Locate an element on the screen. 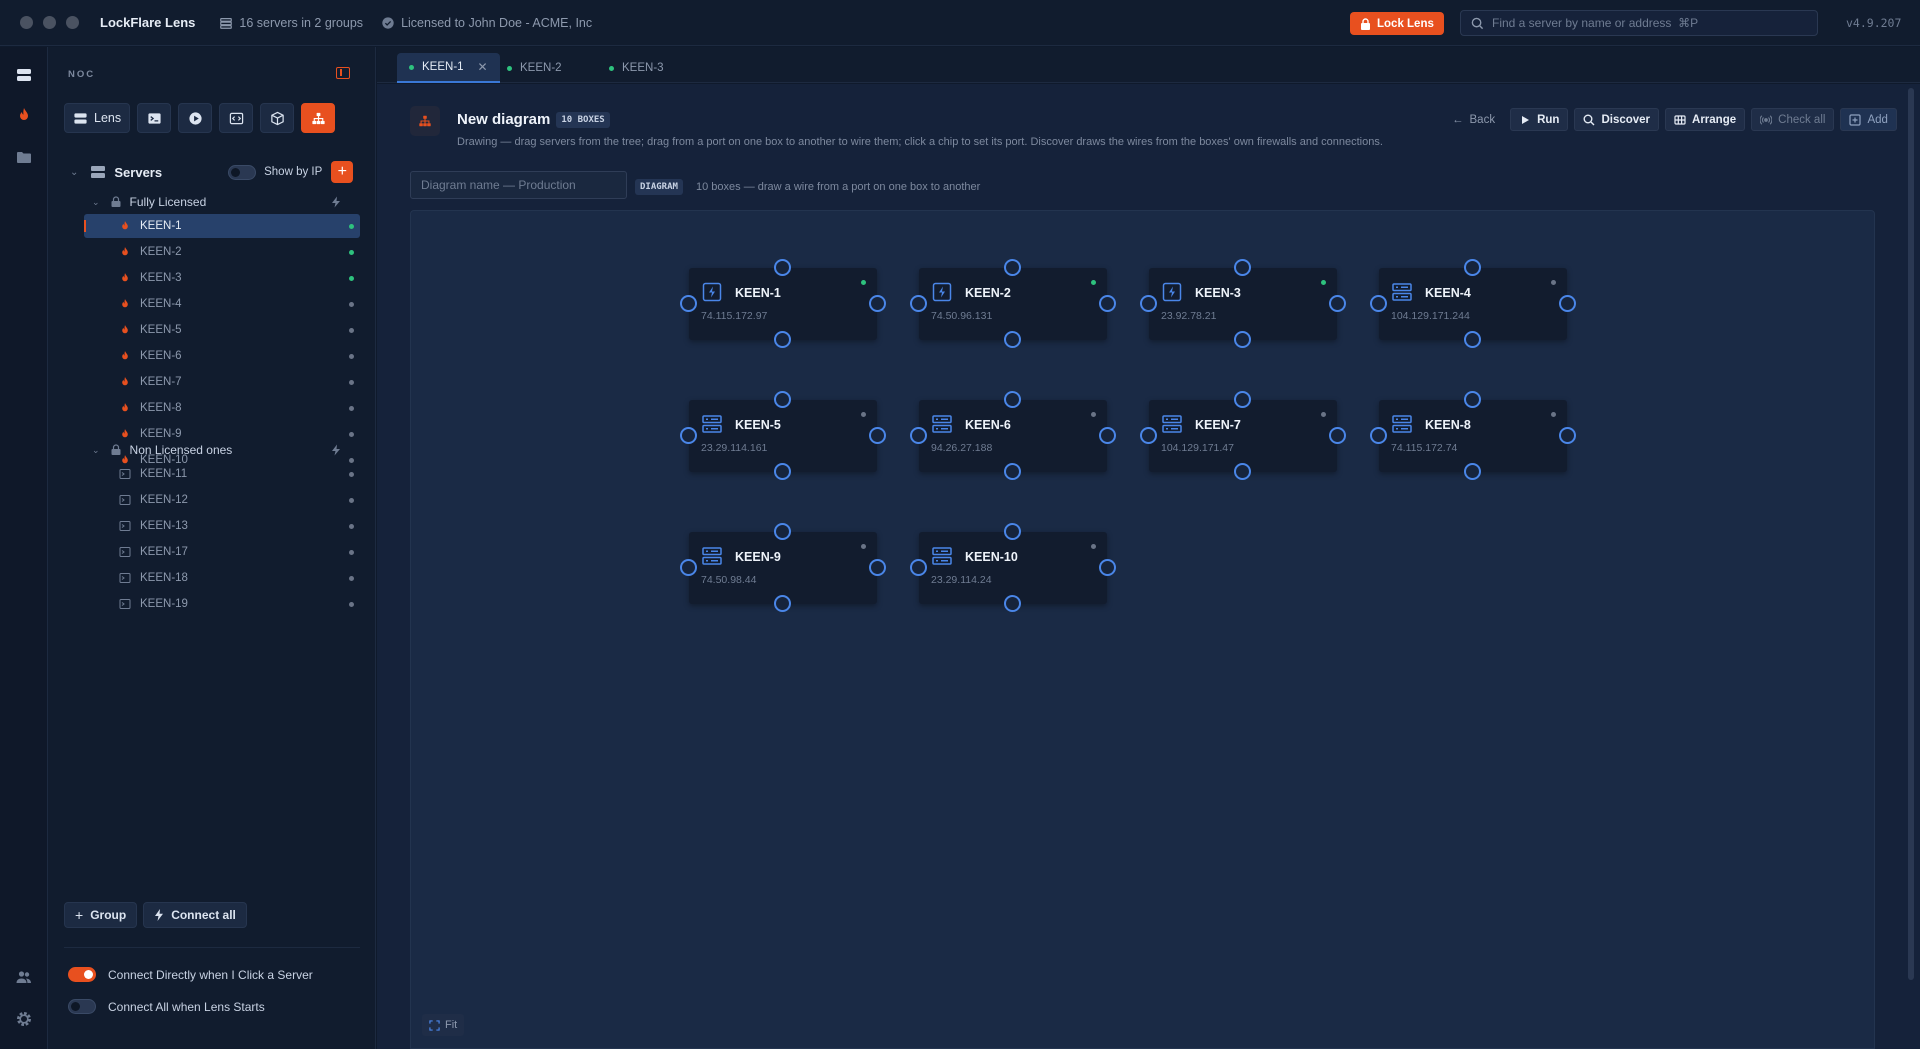 The image size is (1920, 1049). window-maximize-button is located at coordinates (72, 22).